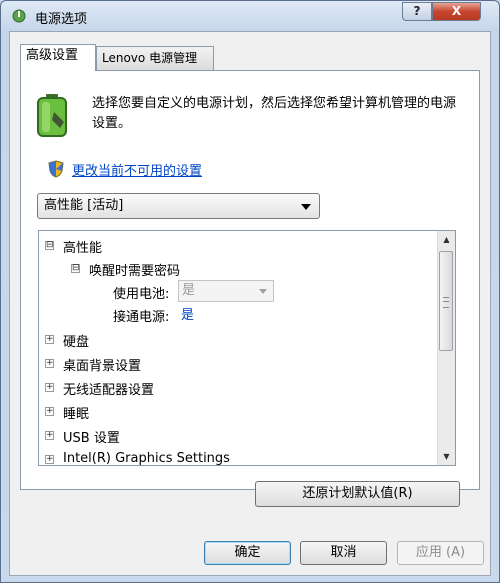 Image resolution: width=500 pixels, height=583 pixels. I want to click on power-options-icon, so click(19, 16).